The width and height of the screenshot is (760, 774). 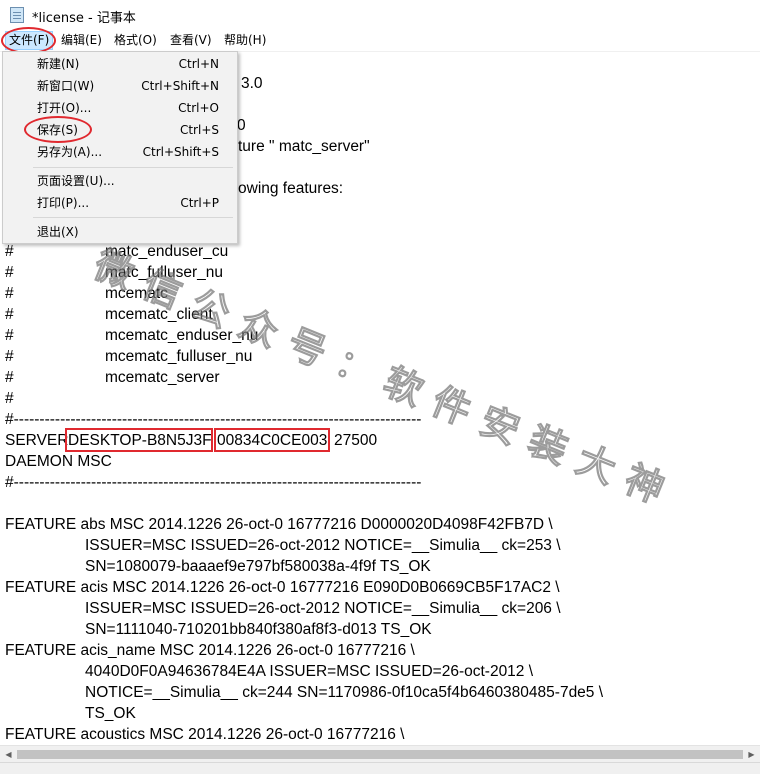 What do you see at coordinates (162, 377) in the screenshot?
I see `text-line: mcematc_server` at bounding box center [162, 377].